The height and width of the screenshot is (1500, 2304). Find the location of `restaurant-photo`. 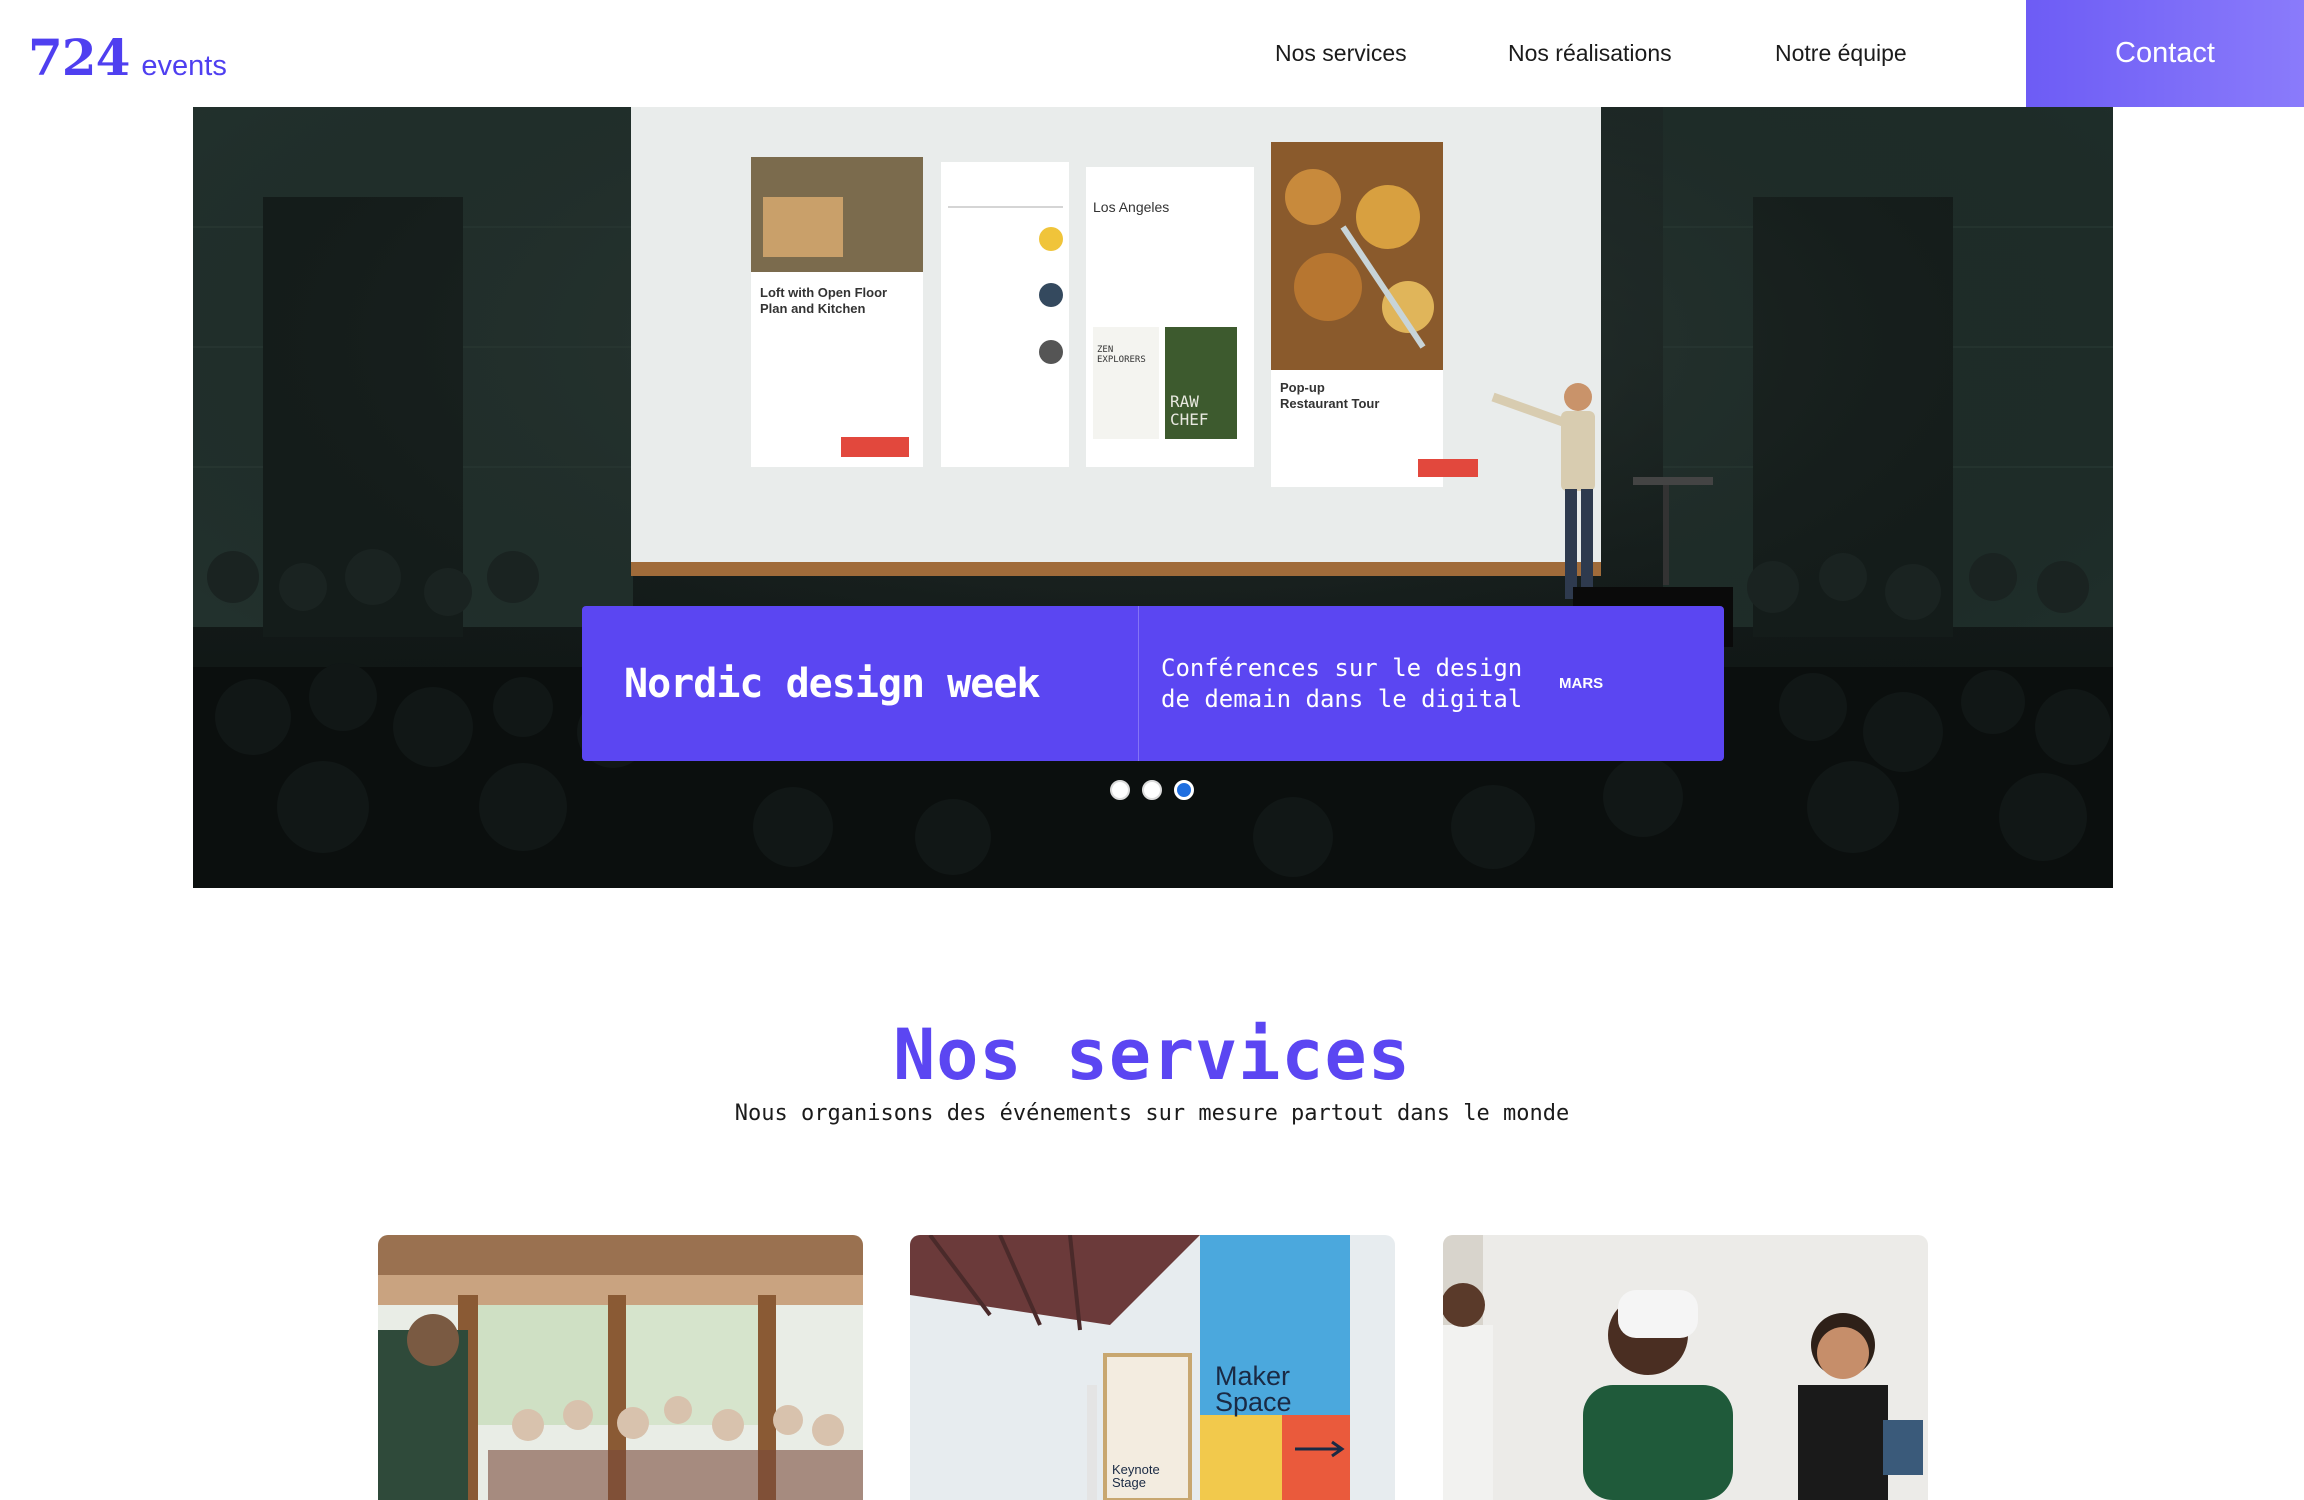

restaurant-photo is located at coordinates (620, 1367).